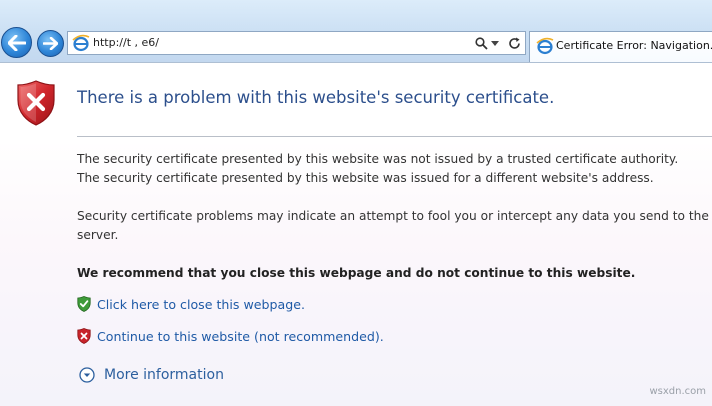  What do you see at coordinates (296, 43) in the screenshot?
I see `address-bar: http://t , e6/` at bounding box center [296, 43].